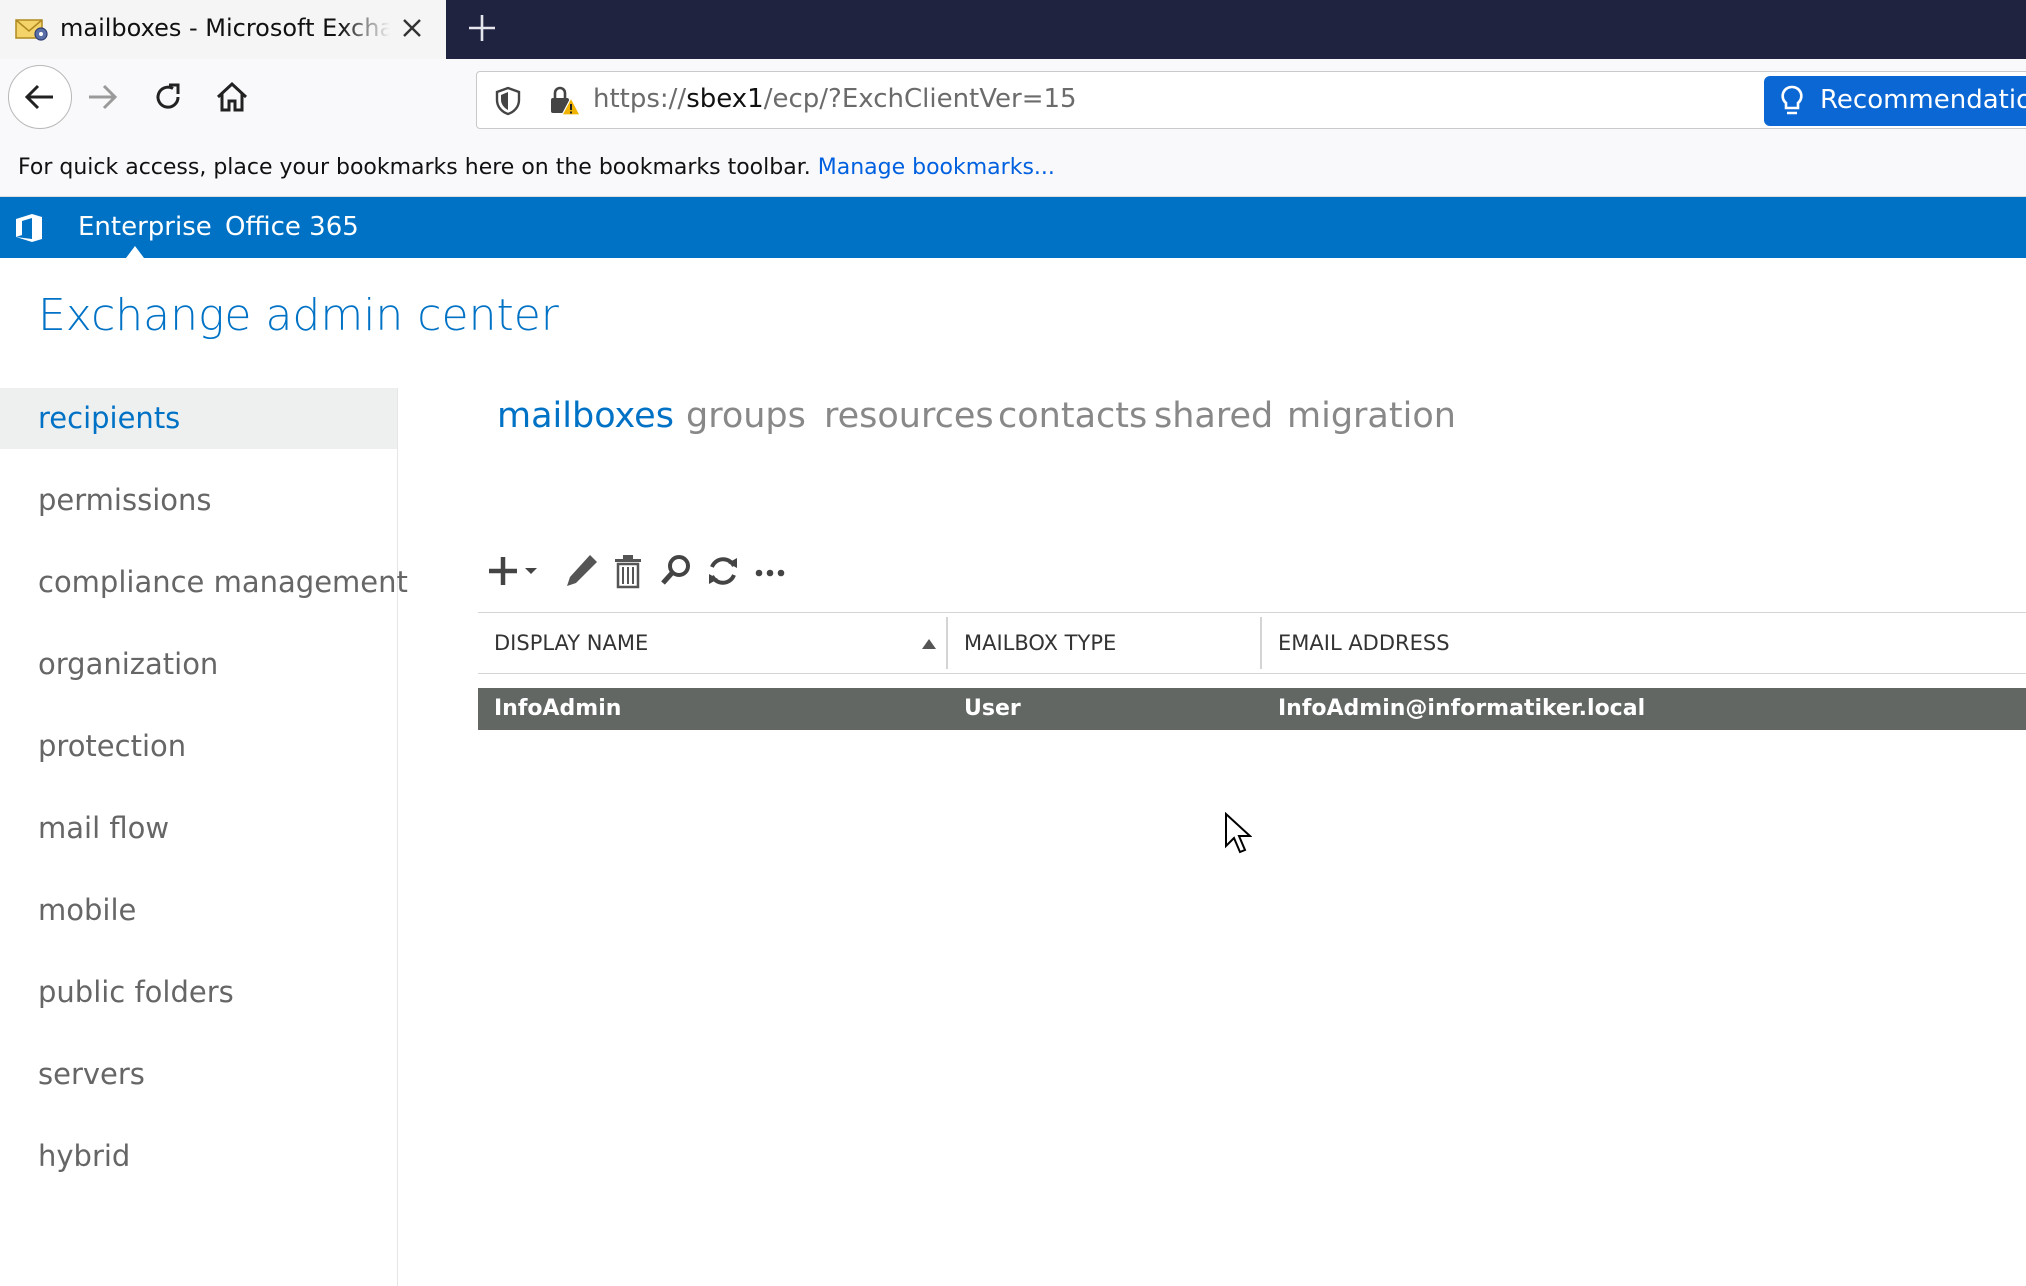 The height and width of the screenshot is (1286, 2026). Describe the element at coordinates (564, 101) in the screenshot. I see `lock-warning-icon` at that location.